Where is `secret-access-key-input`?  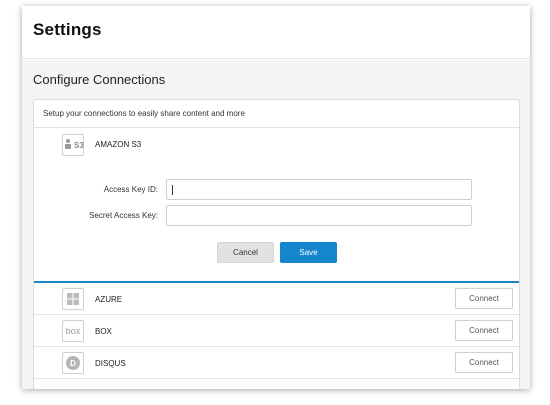
secret-access-key-input is located at coordinates (319, 215).